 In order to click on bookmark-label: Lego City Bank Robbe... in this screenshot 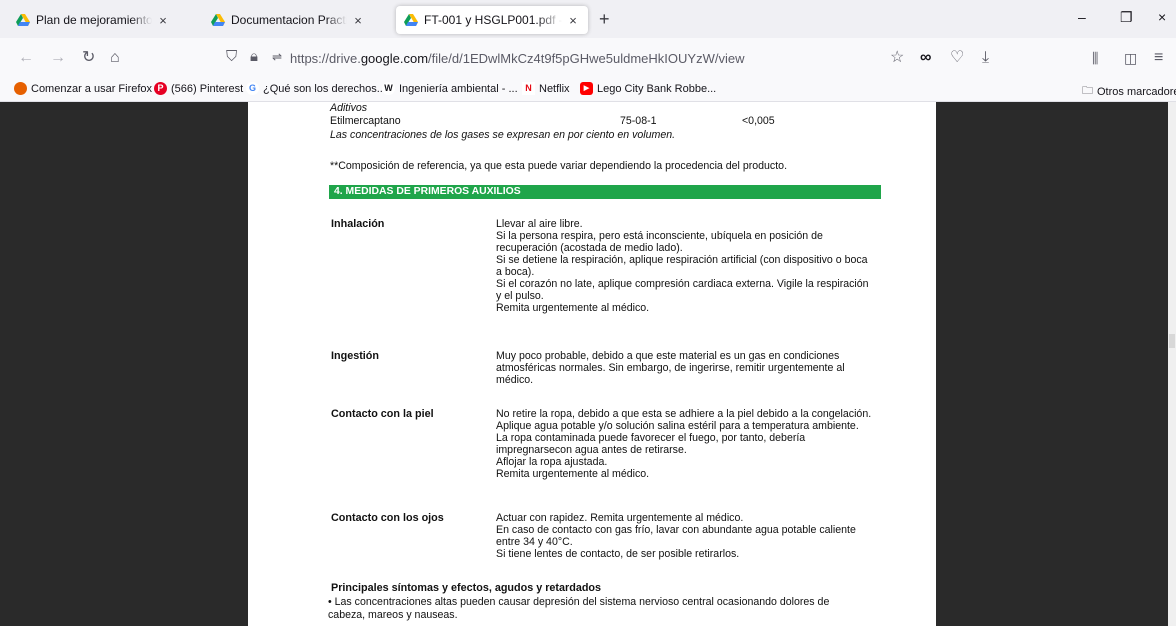, I will do `click(657, 88)`.